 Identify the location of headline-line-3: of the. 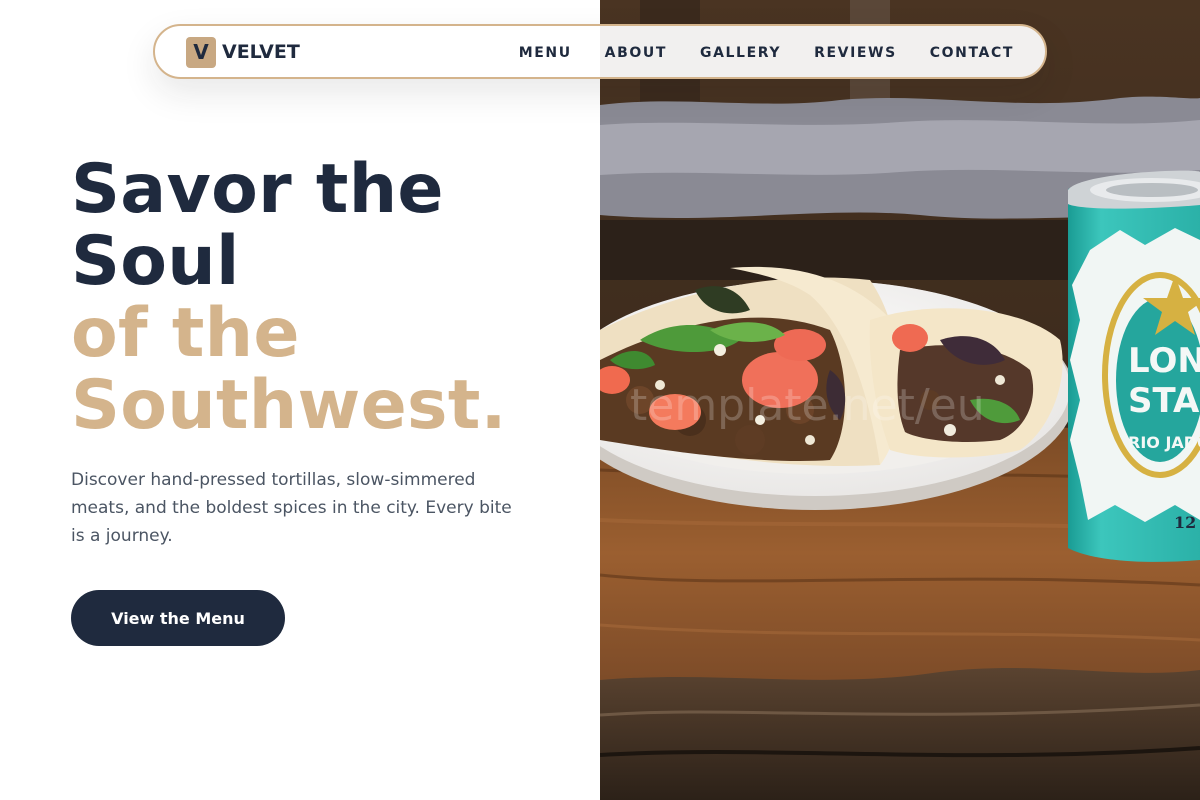
(185, 333).